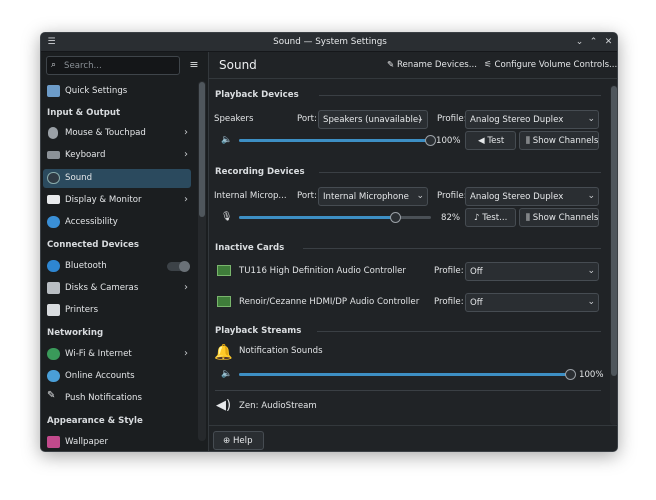 This screenshot has height=500, width=656. I want to click on section-header-networking: Networking, so click(75, 333).